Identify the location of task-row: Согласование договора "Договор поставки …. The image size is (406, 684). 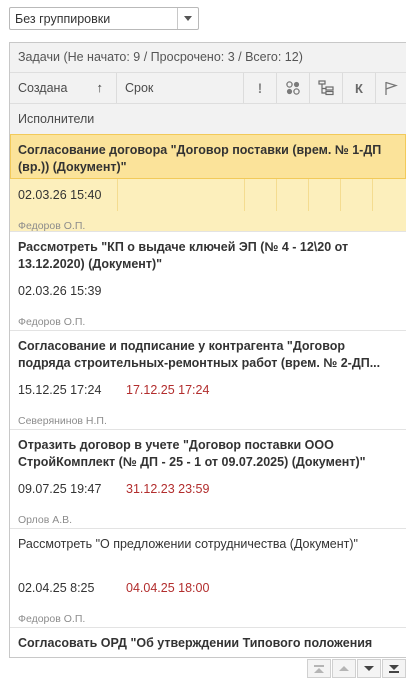
(208, 183).